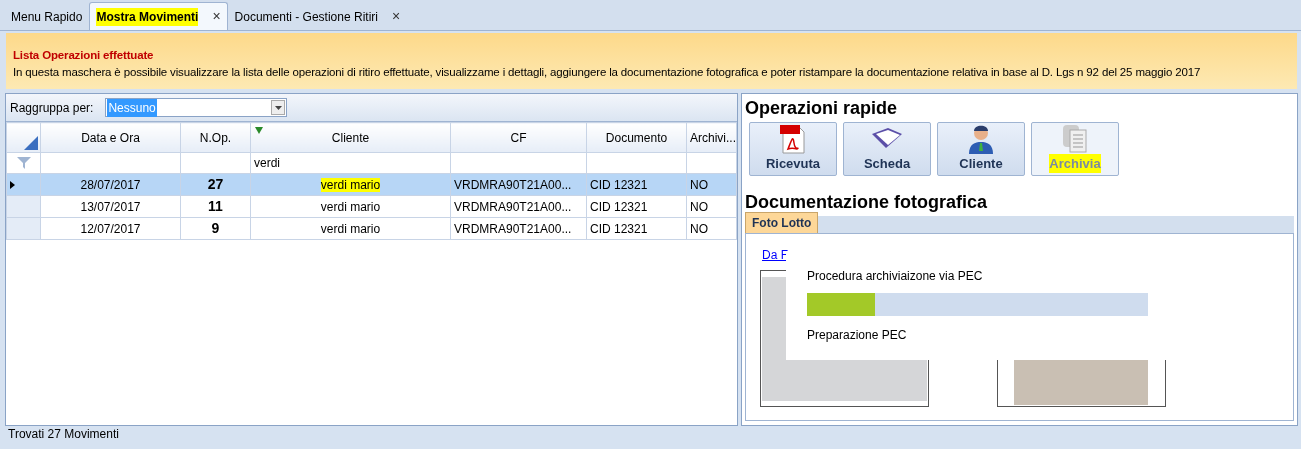 This screenshot has height=449, width=1301. I want to click on group-by-label: Raggruppa per:, so click(52, 108).